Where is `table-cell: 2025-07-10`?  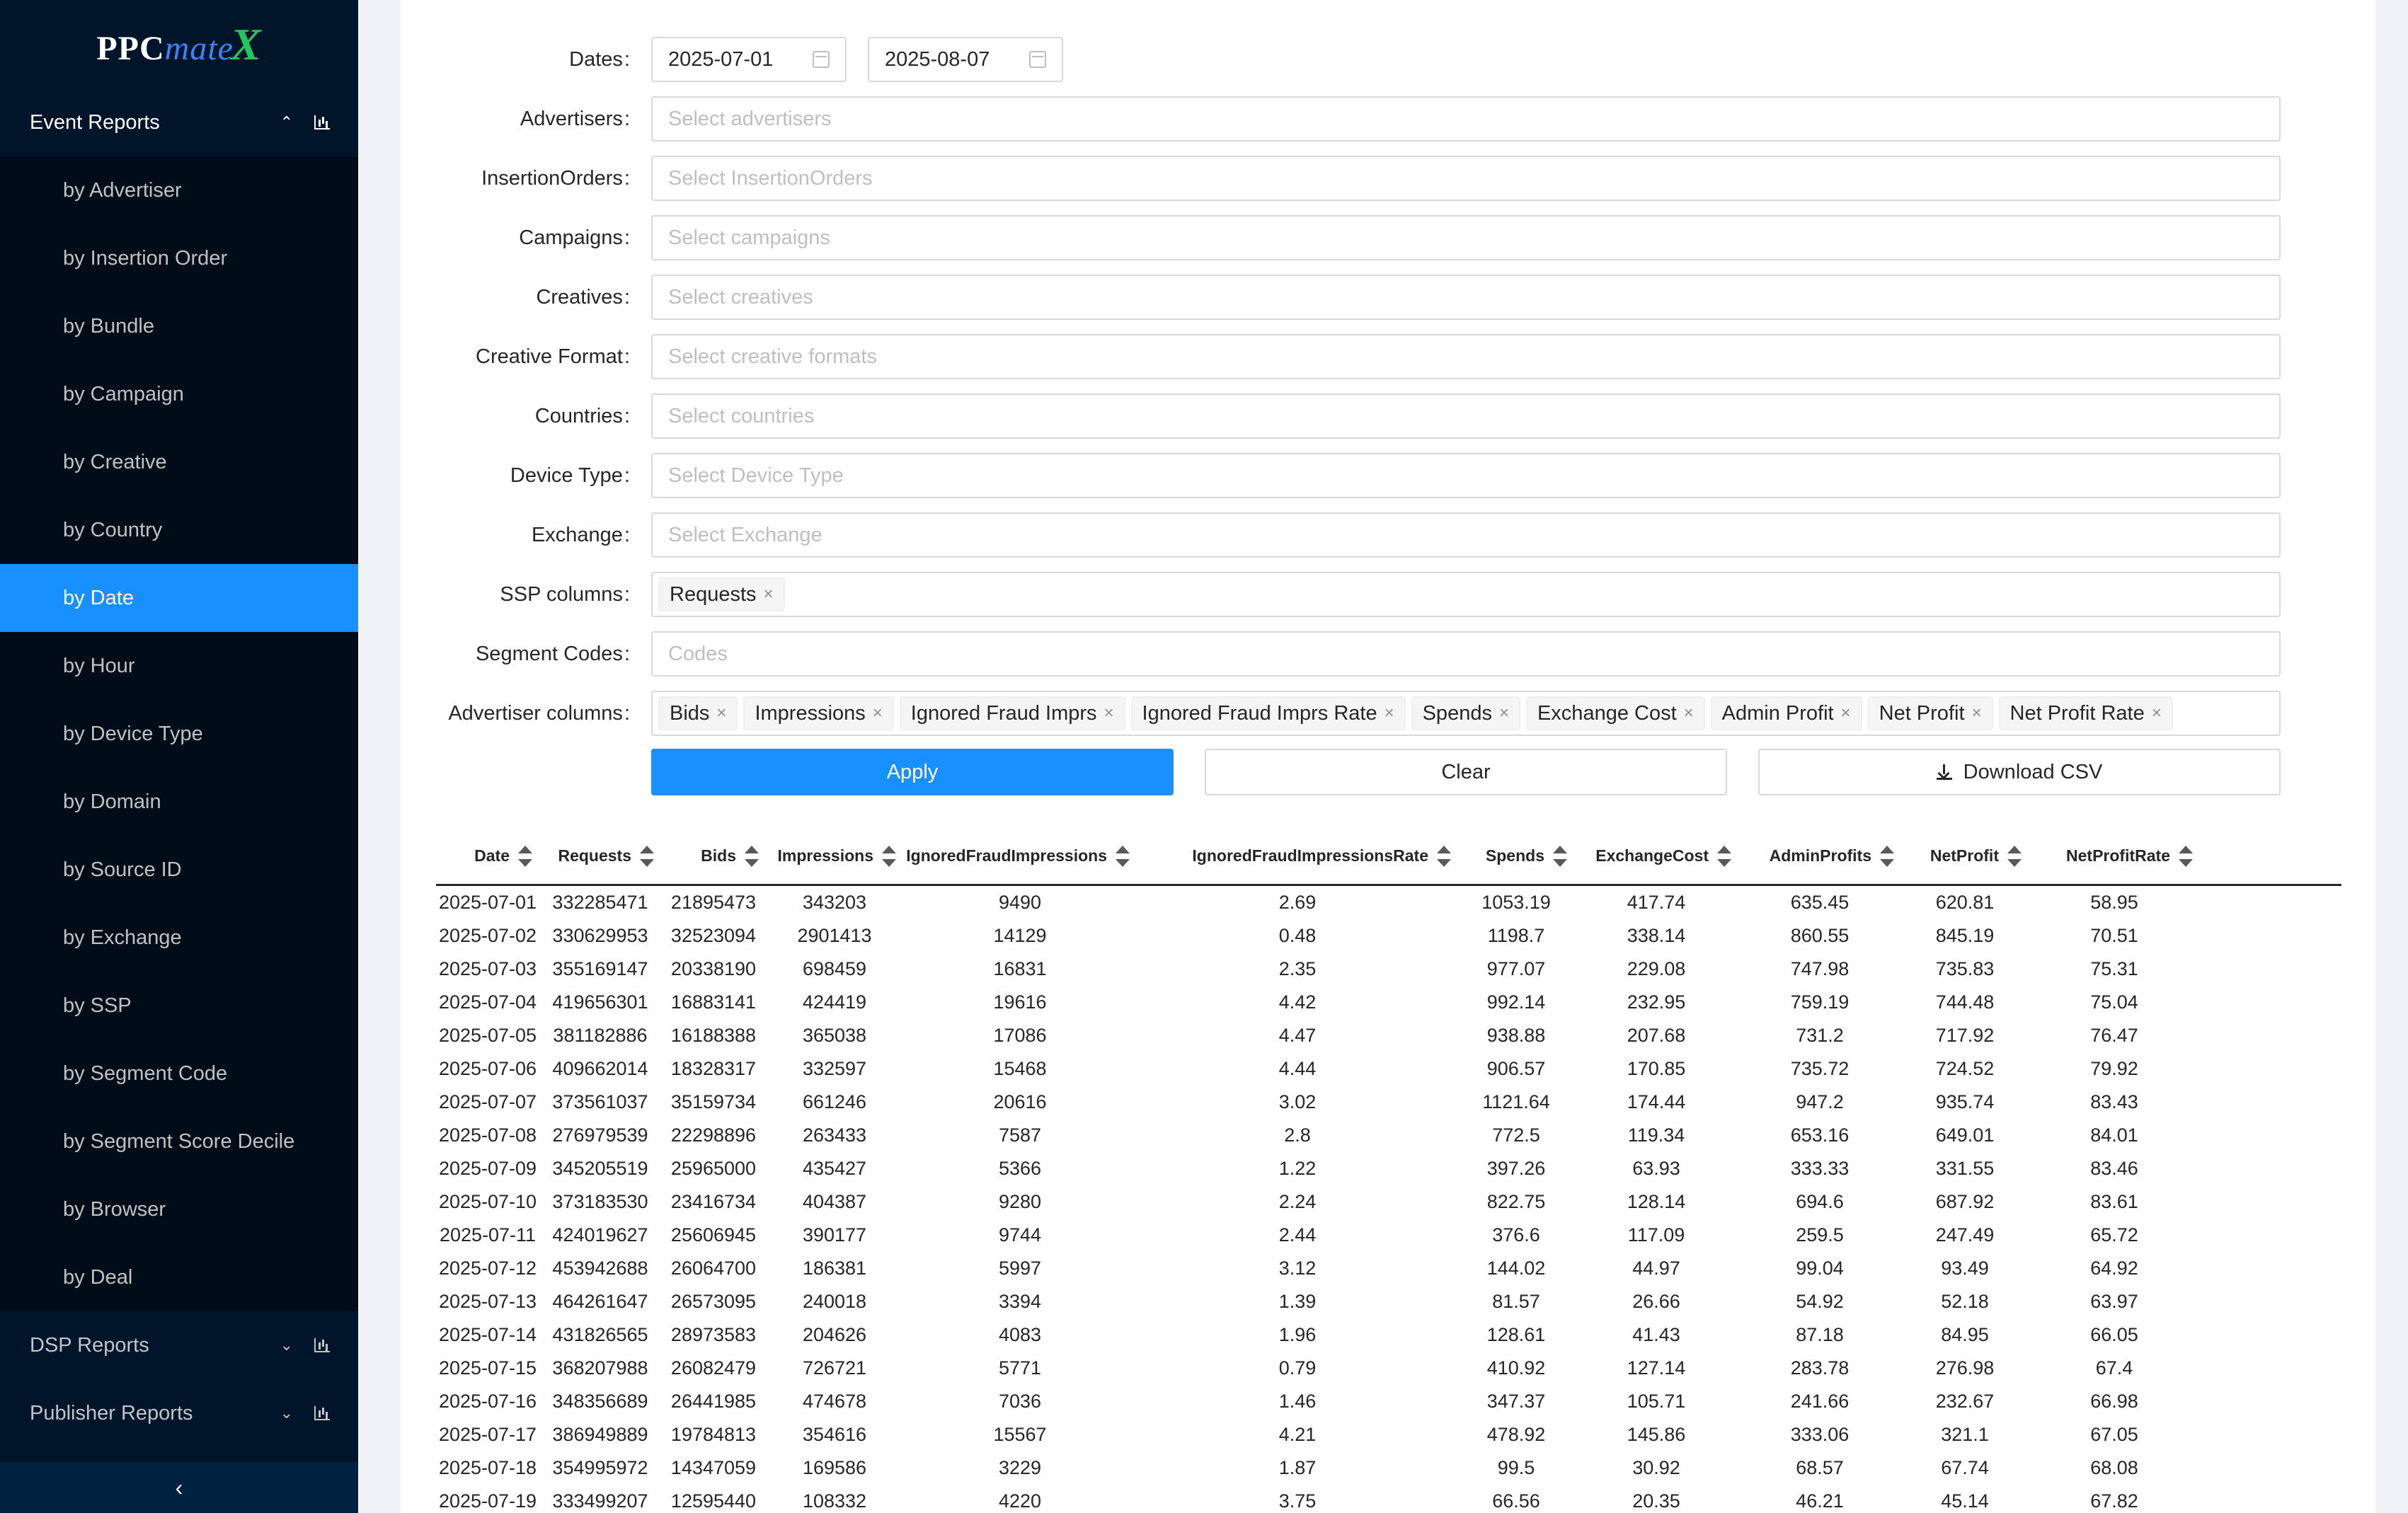 table-cell: 2025-07-10 is located at coordinates (487, 1201).